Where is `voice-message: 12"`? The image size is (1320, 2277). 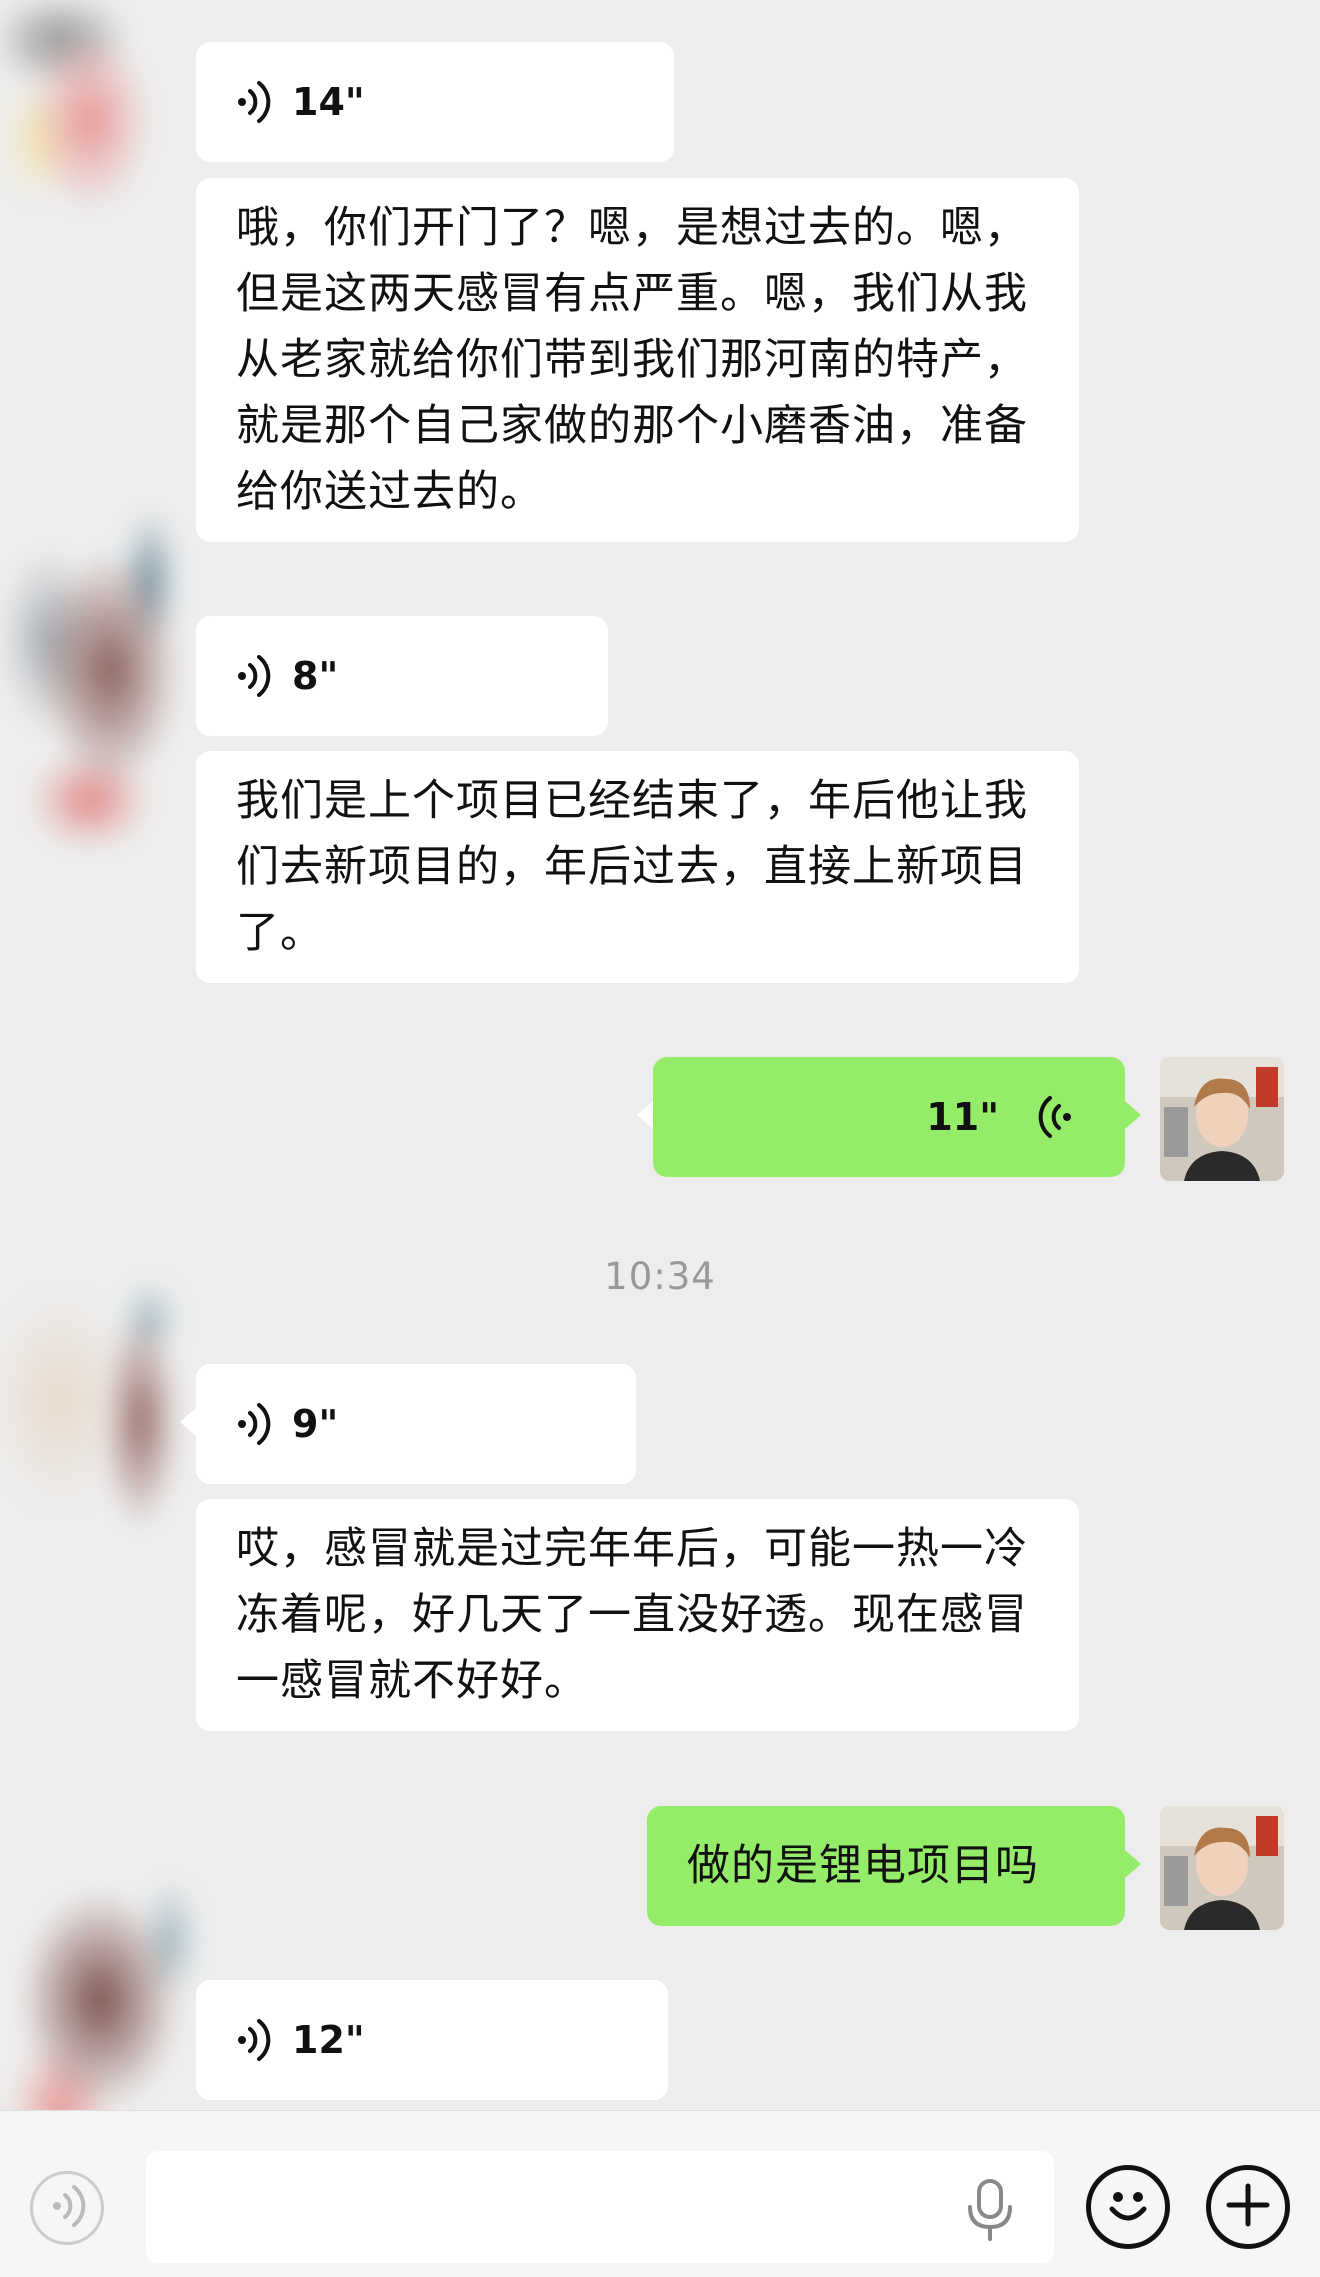
voice-message: 12" is located at coordinates (432, 2040).